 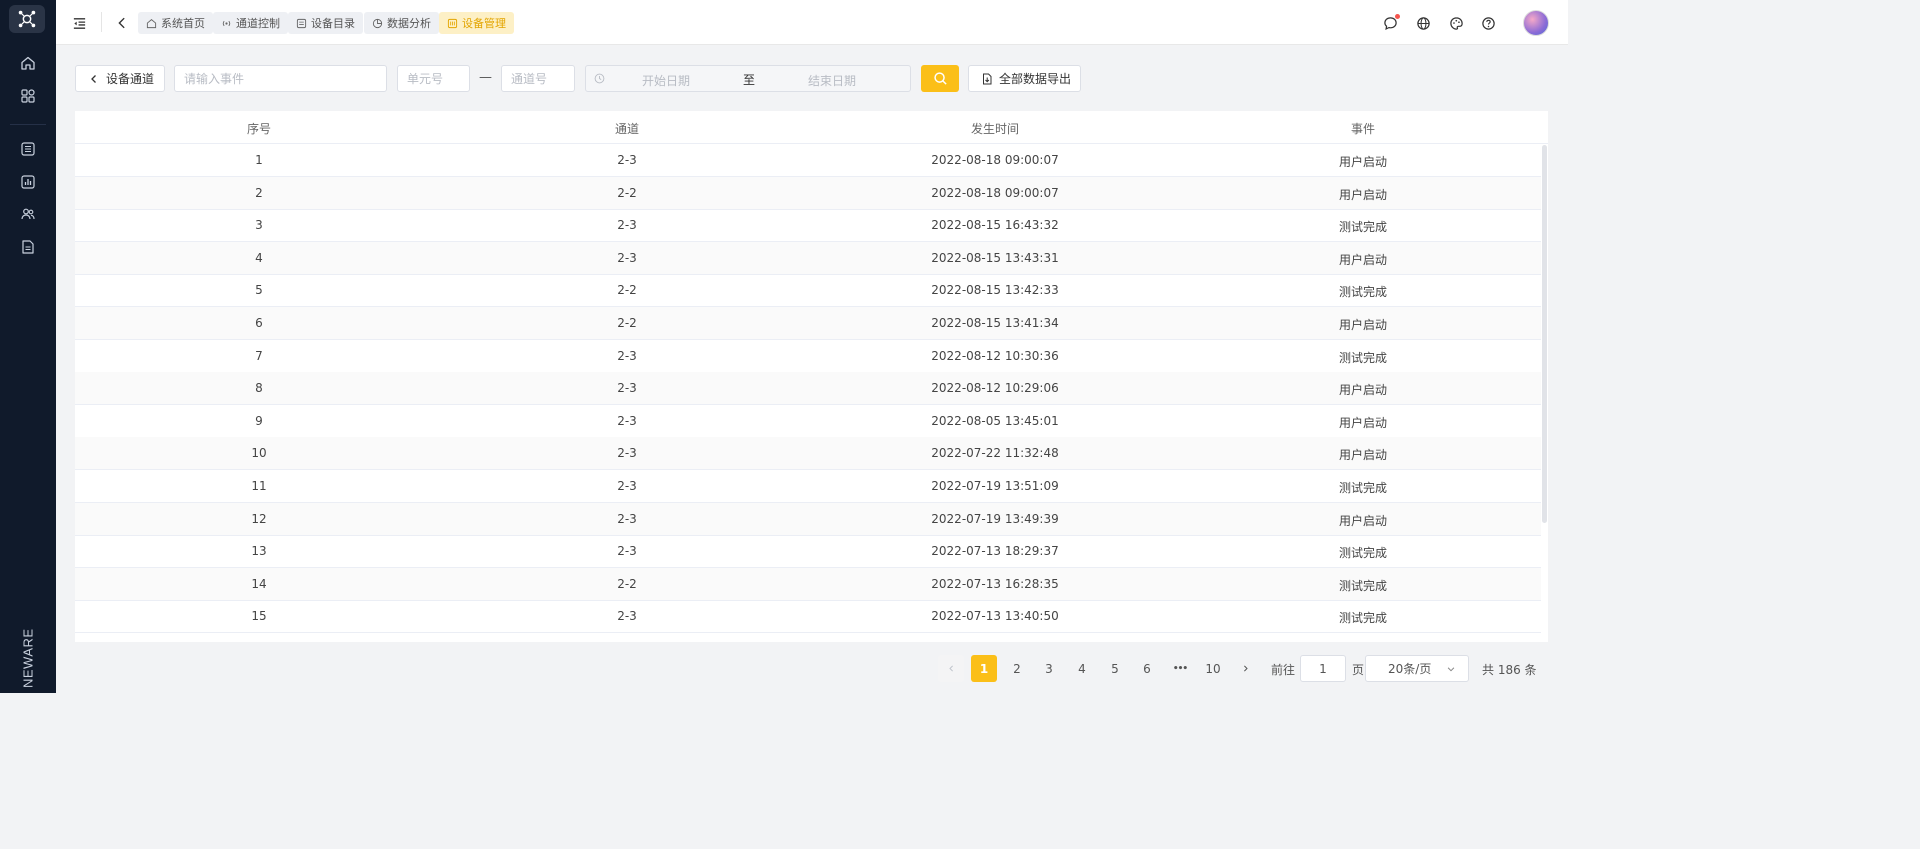 What do you see at coordinates (995, 420) in the screenshot?
I see `cell-time: 2022-08-05 13:45:01` at bounding box center [995, 420].